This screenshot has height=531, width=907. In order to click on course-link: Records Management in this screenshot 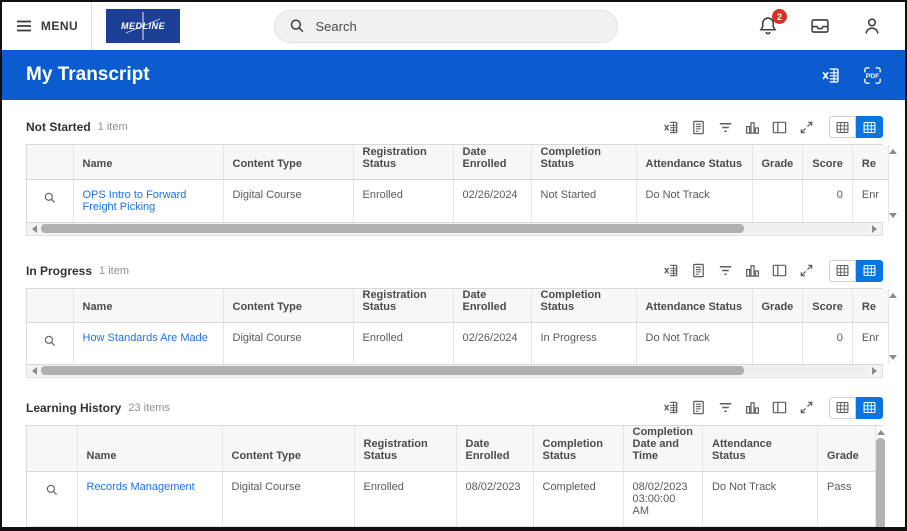, I will do `click(141, 487)`.